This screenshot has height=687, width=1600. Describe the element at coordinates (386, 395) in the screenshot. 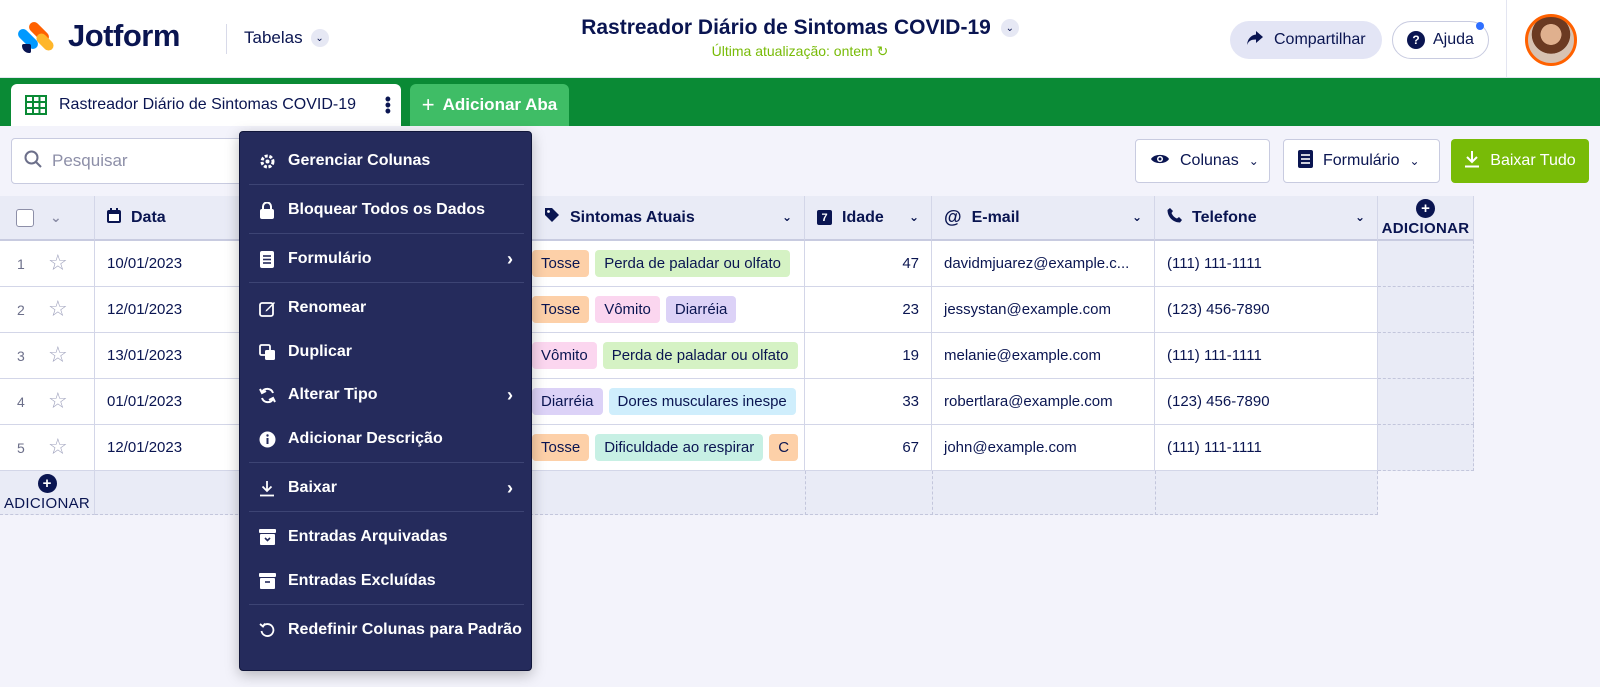

I see `menu-item-alterar-tipo: Alterar Tipo ›` at that location.